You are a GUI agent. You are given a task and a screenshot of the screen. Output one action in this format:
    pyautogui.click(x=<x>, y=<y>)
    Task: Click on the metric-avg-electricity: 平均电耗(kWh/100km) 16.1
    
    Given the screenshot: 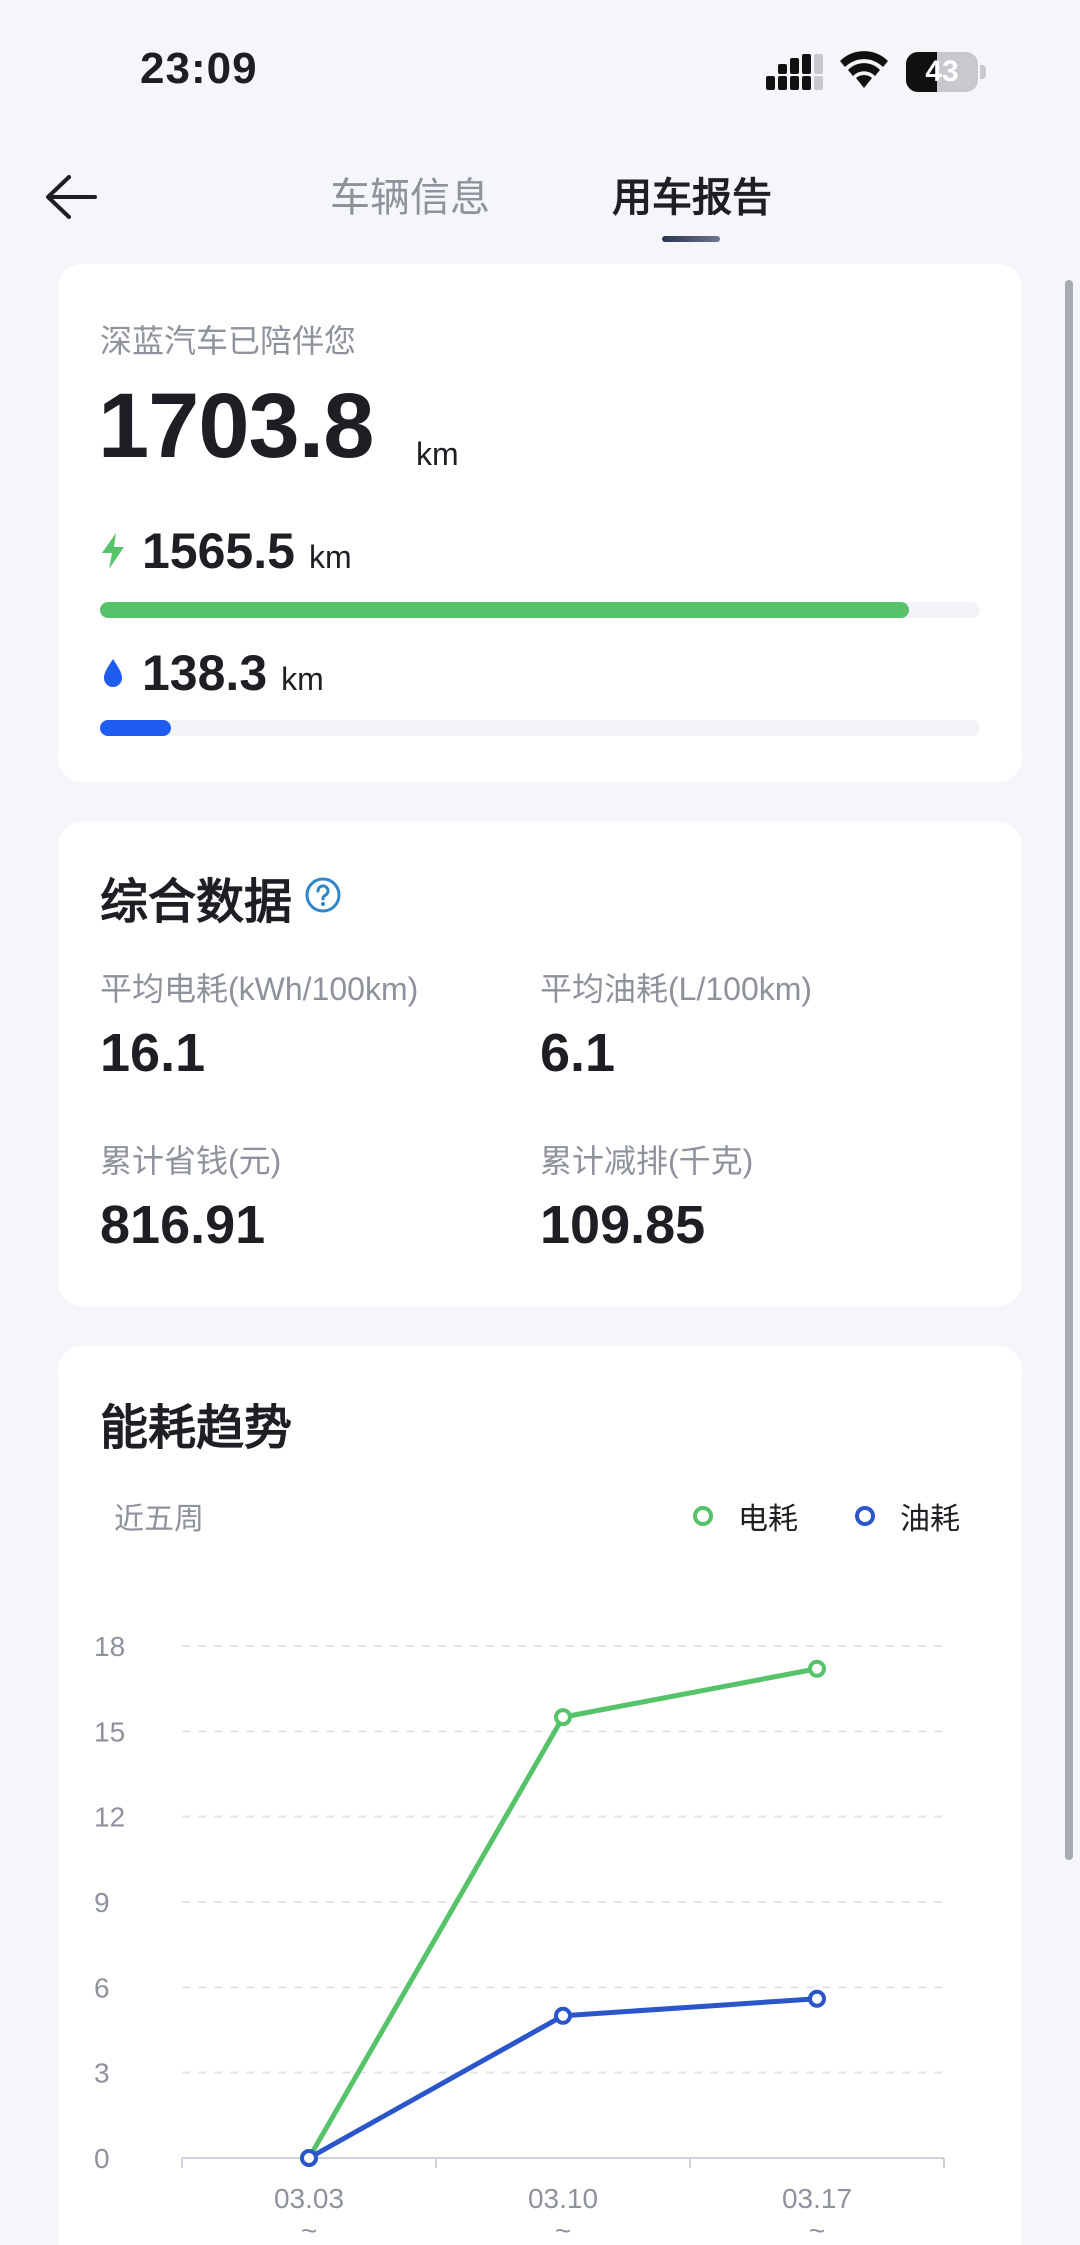 What is the action you would take?
    pyautogui.click(x=259, y=1024)
    